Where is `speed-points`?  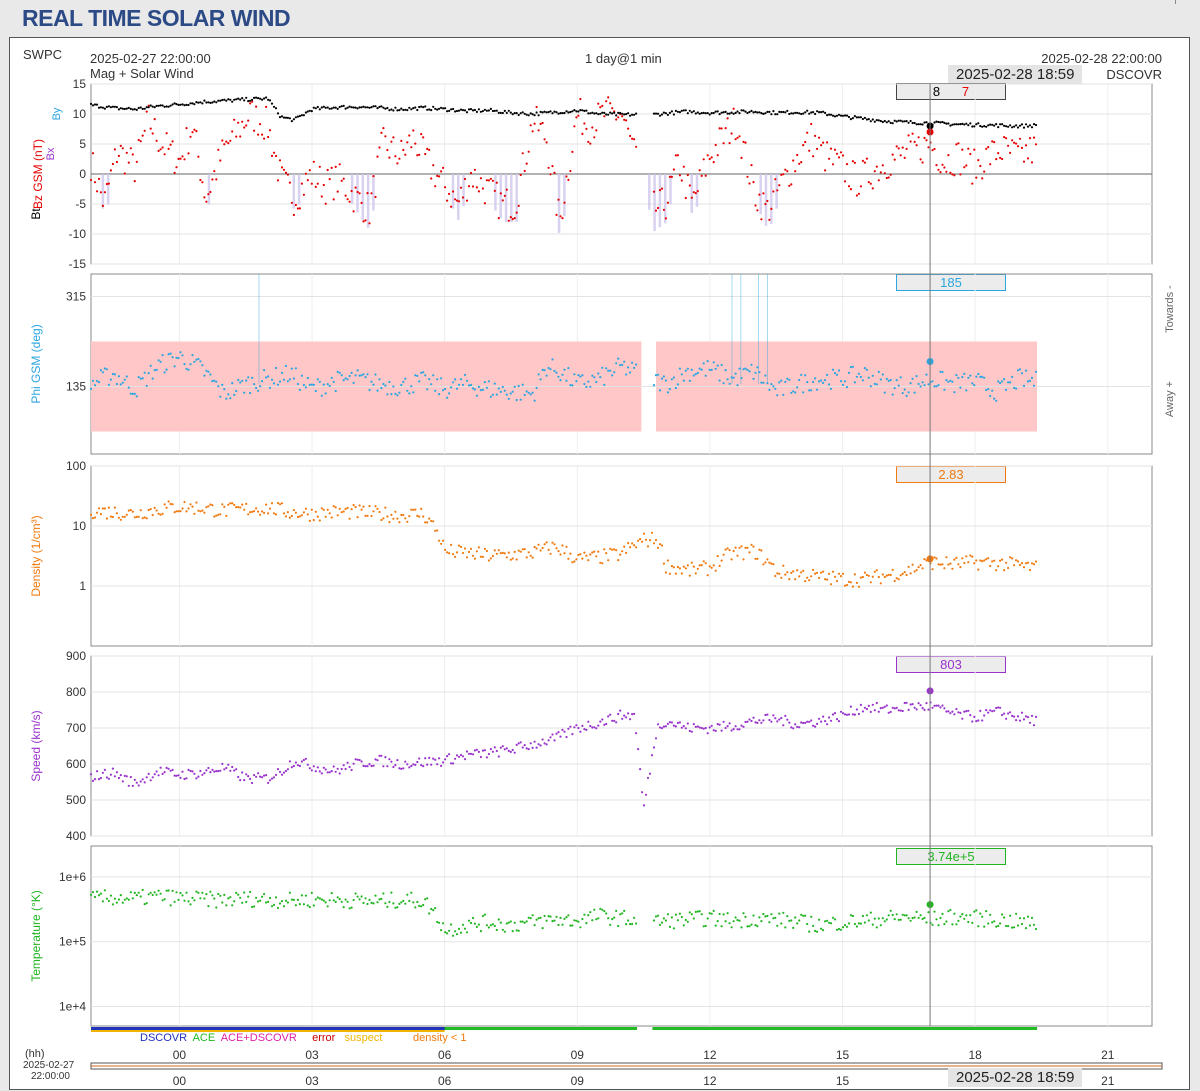
speed-points is located at coordinates (563, 754).